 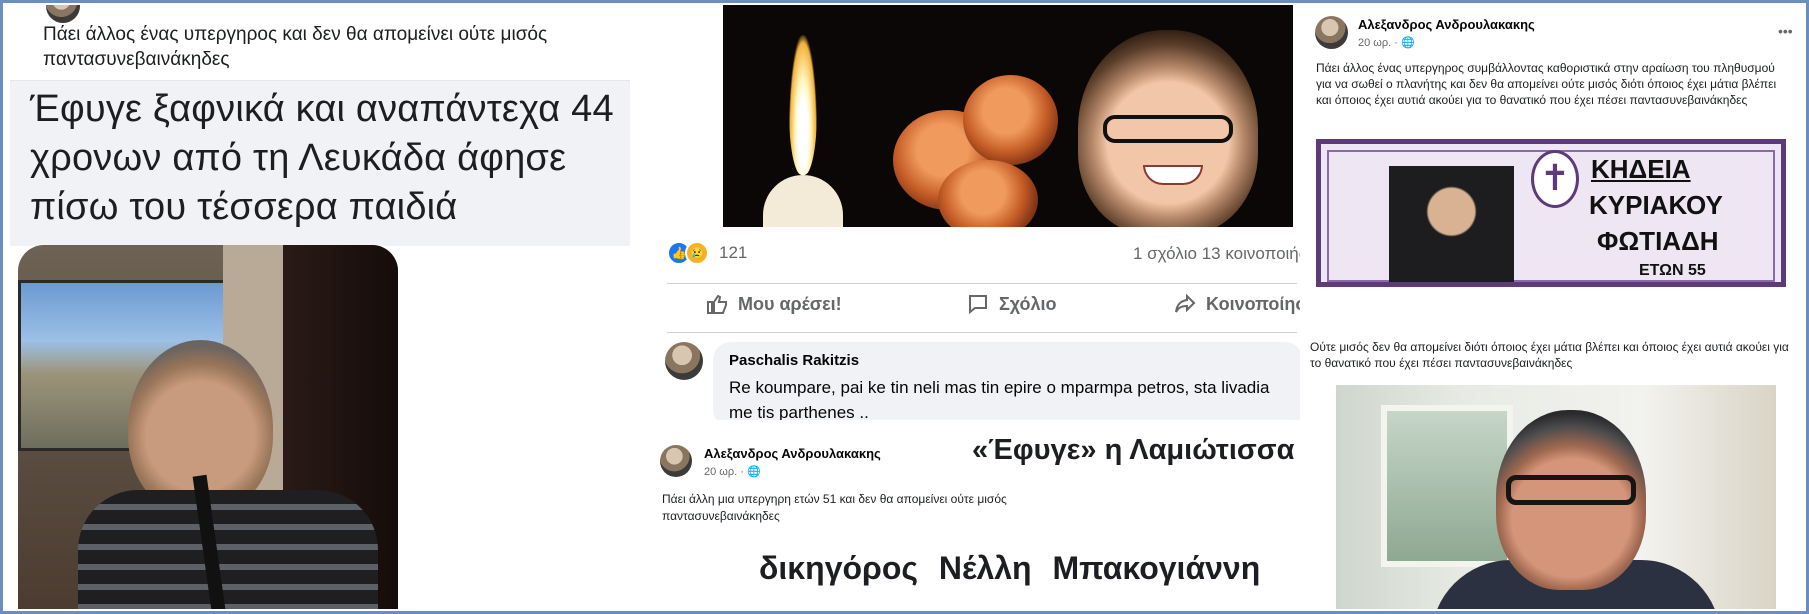 I want to click on like-button: Μου αρέσει!, so click(x=773, y=304).